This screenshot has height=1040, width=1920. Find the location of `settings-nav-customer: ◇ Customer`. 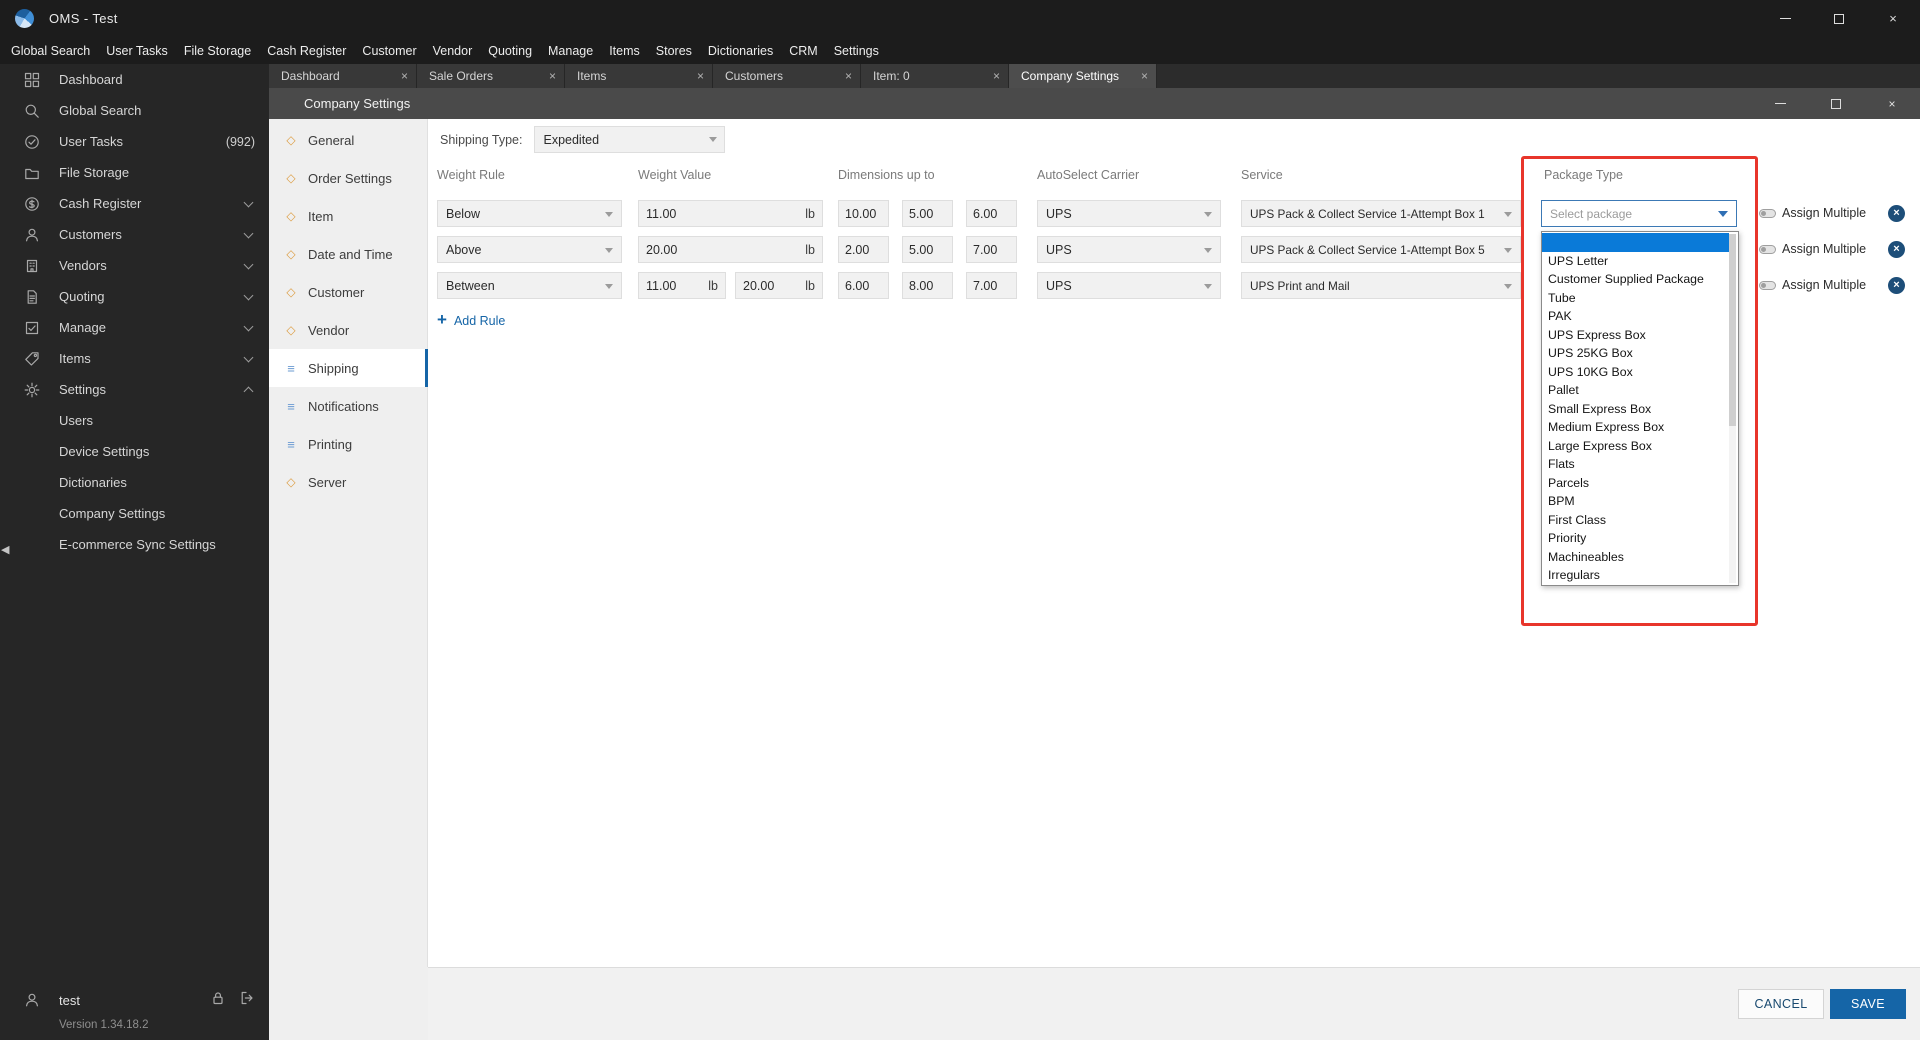

settings-nav-customer: ◇ Customer is located at coordinates (348, 292).